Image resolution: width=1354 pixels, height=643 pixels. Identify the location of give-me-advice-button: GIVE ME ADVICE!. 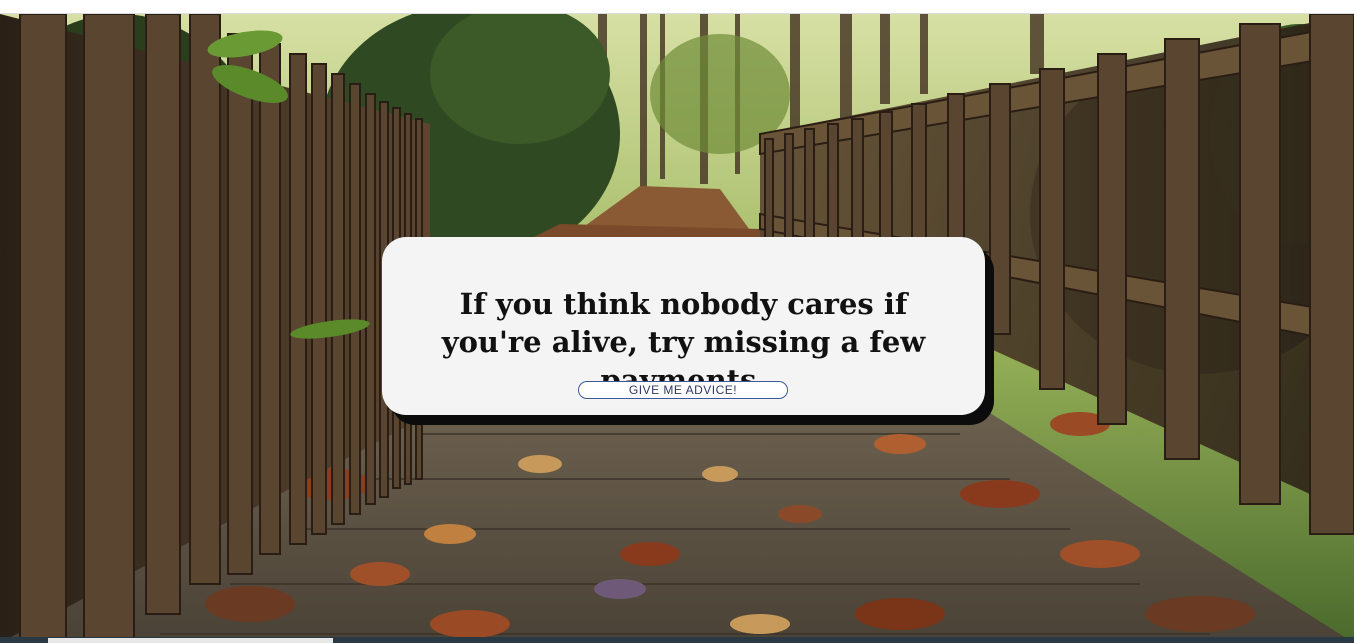
(683, 390).